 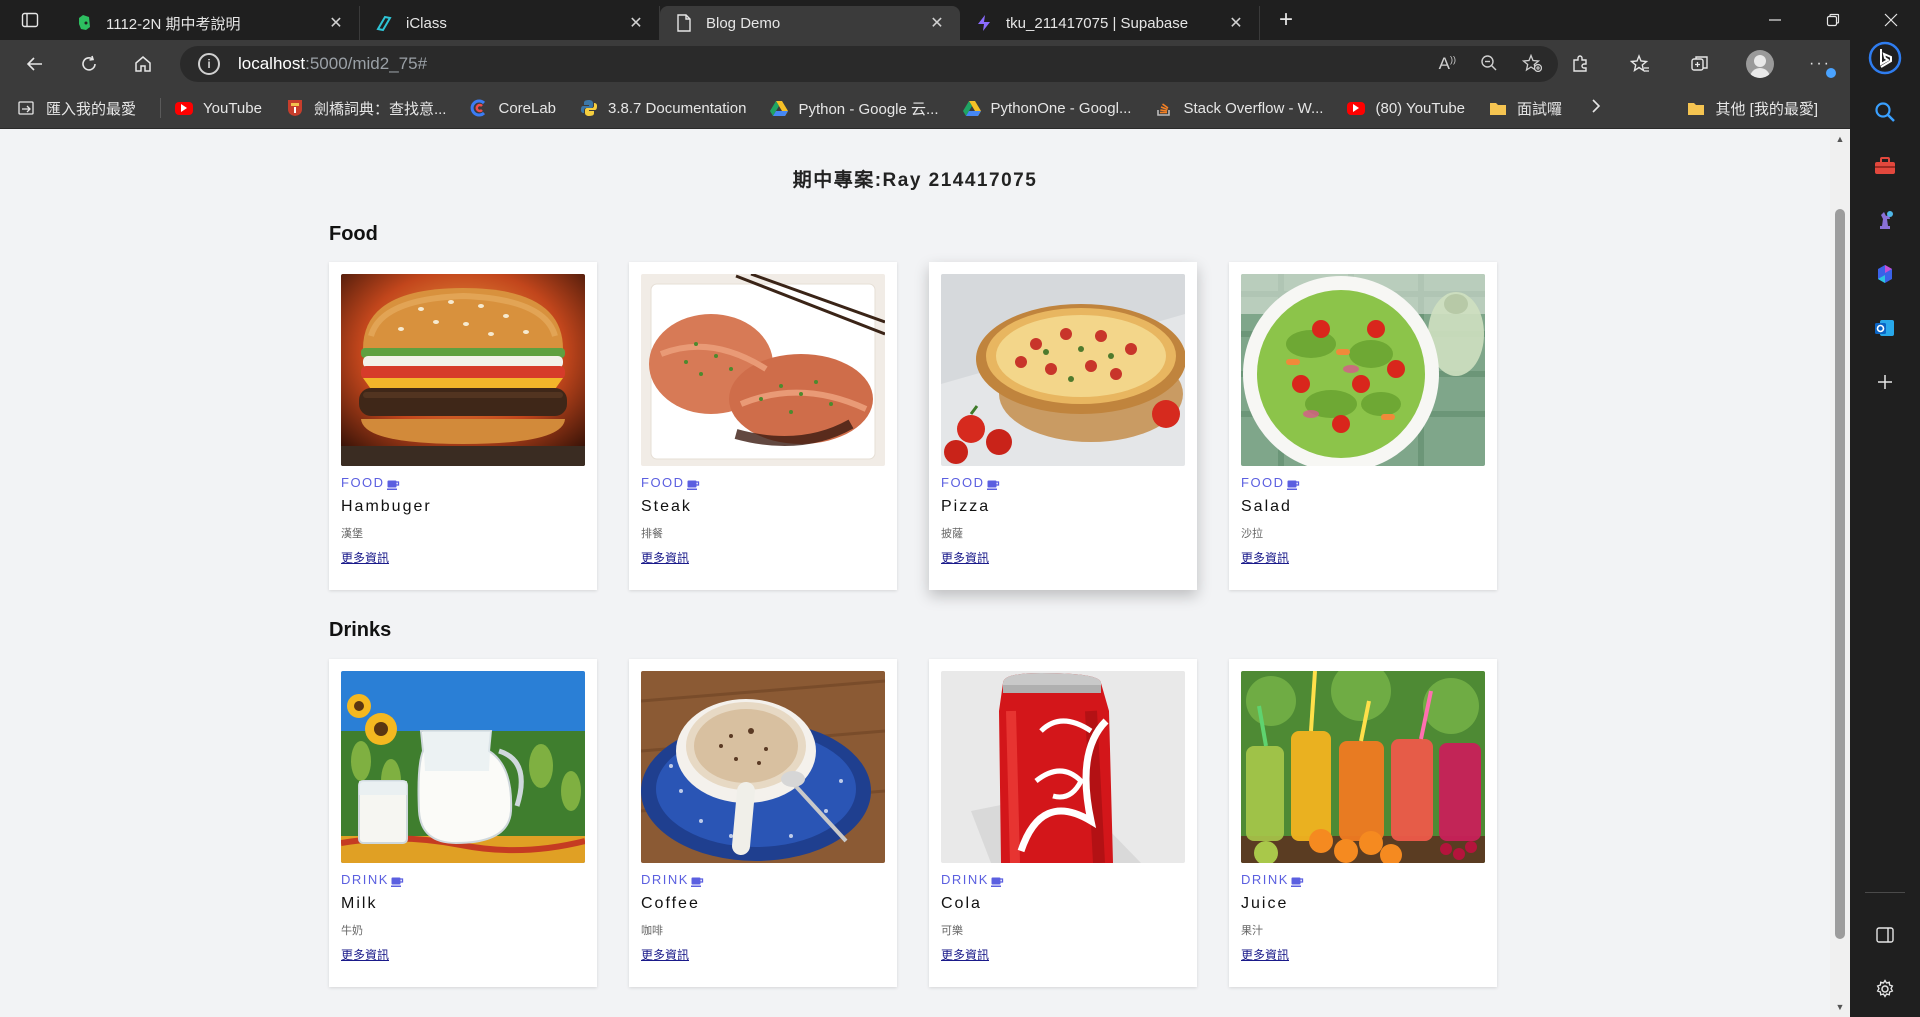 What do you see at coordinates (1110, 23) in the screenshot?
I see `tab-supabase: tku_211417075 | Supabase ✕` at bounding box center [1110, 23].